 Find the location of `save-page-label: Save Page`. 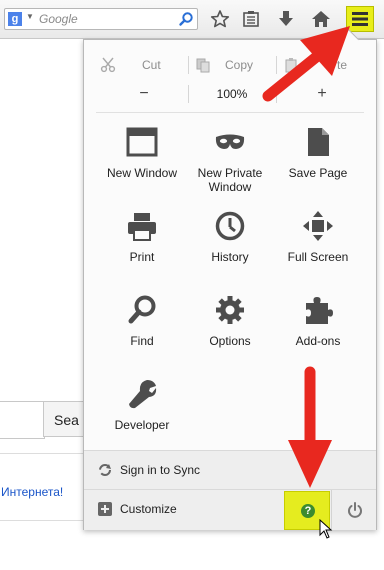

save-page-label: Save Page is located at coordinates (318, 173).